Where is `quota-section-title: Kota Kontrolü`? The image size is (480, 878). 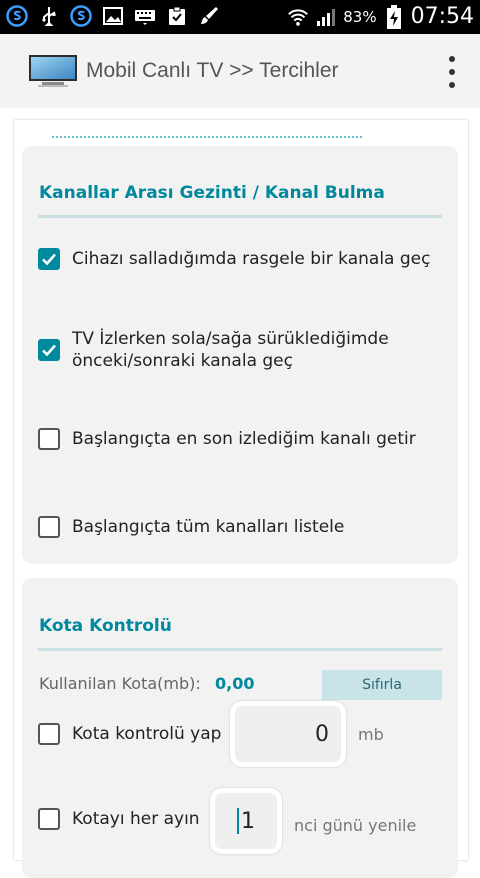 quota-section-title: Kota Kontrolü is located at coordinates (105, 626).